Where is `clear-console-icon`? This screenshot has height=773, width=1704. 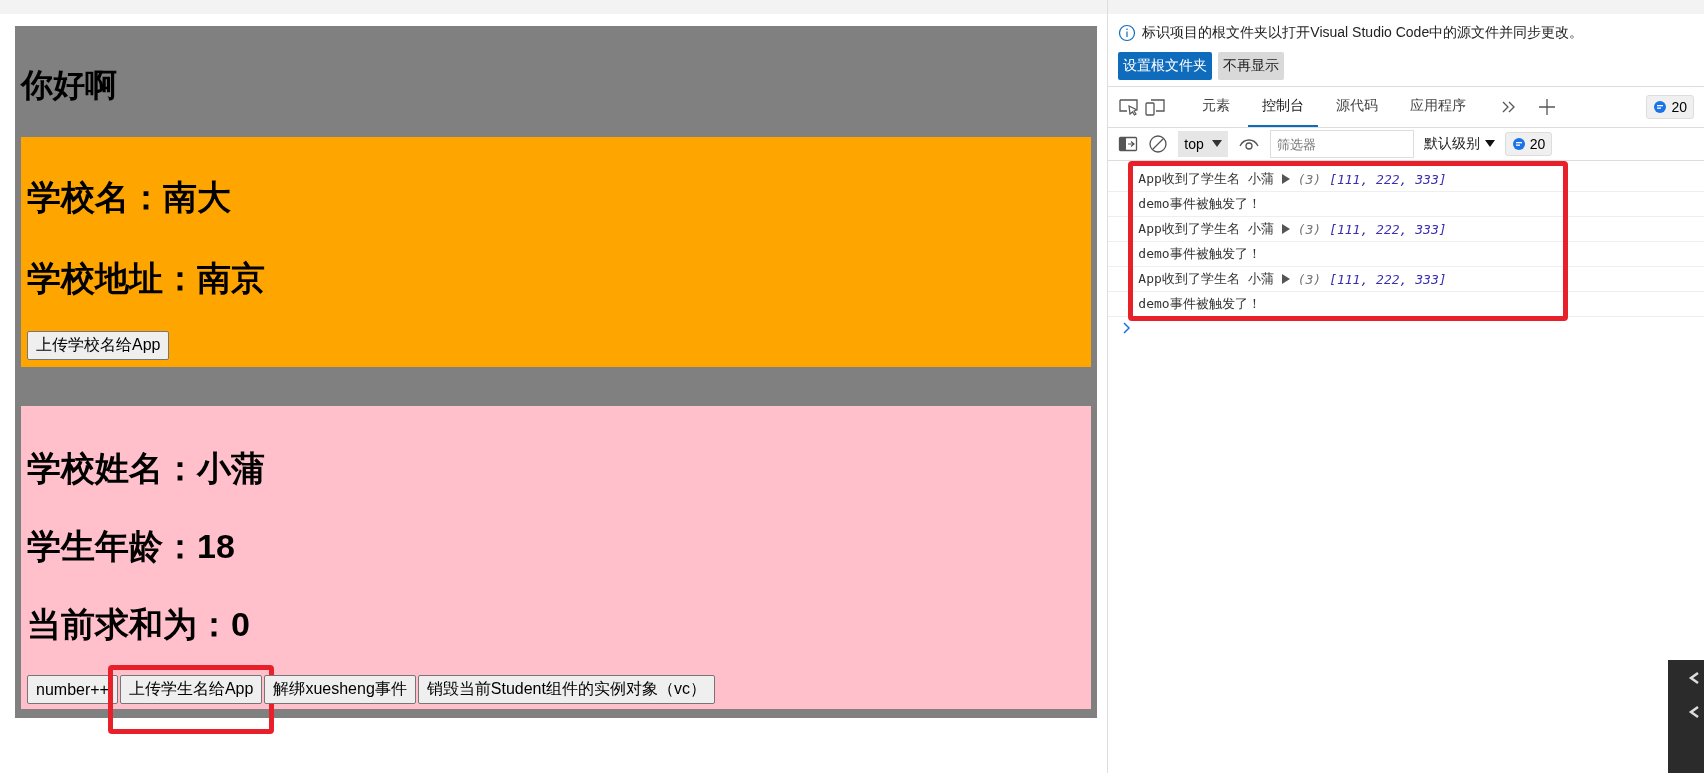 clear-console-icon is located at coordinates (1158, 144).